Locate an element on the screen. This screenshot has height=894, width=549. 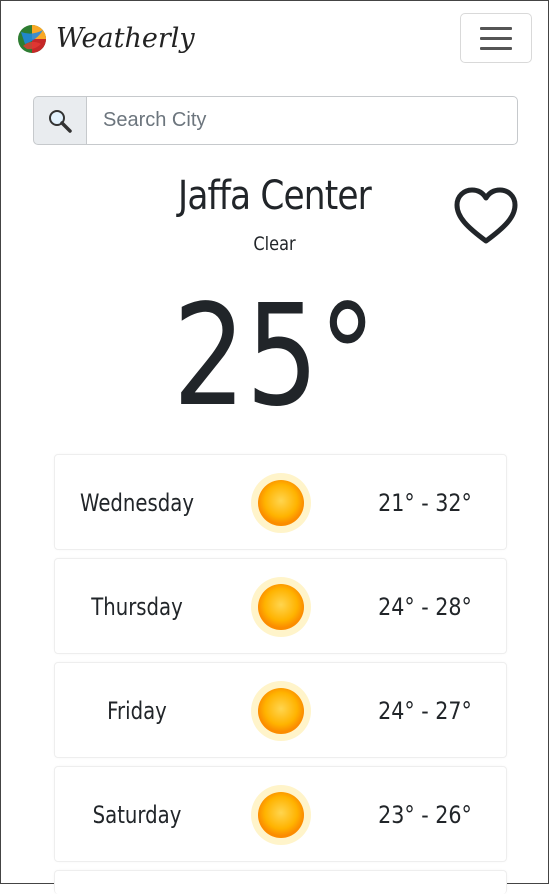
logo-icon is located at coordinates (32, 38).